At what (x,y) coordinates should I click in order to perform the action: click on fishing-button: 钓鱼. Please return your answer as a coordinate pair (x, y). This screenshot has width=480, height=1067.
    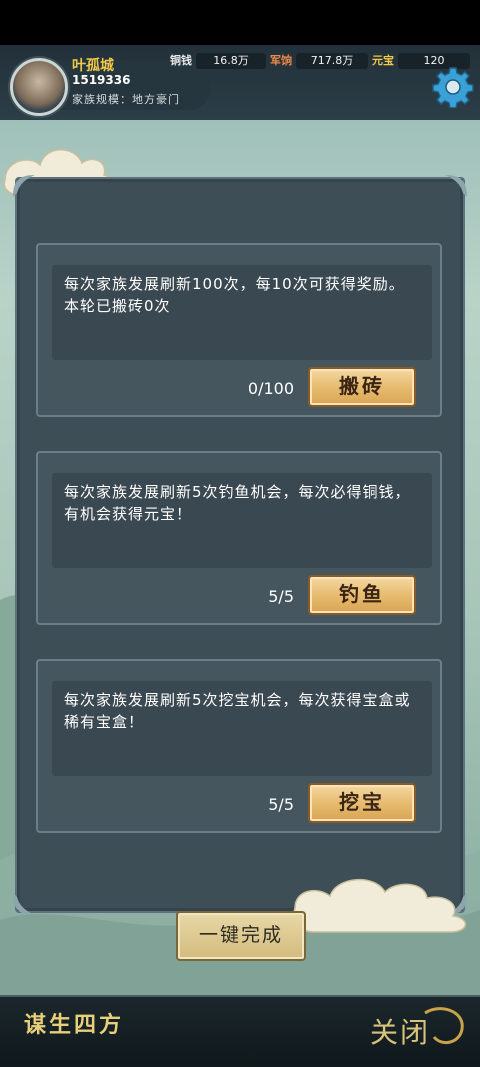
    Looking at the image, I should click on (362, 595).